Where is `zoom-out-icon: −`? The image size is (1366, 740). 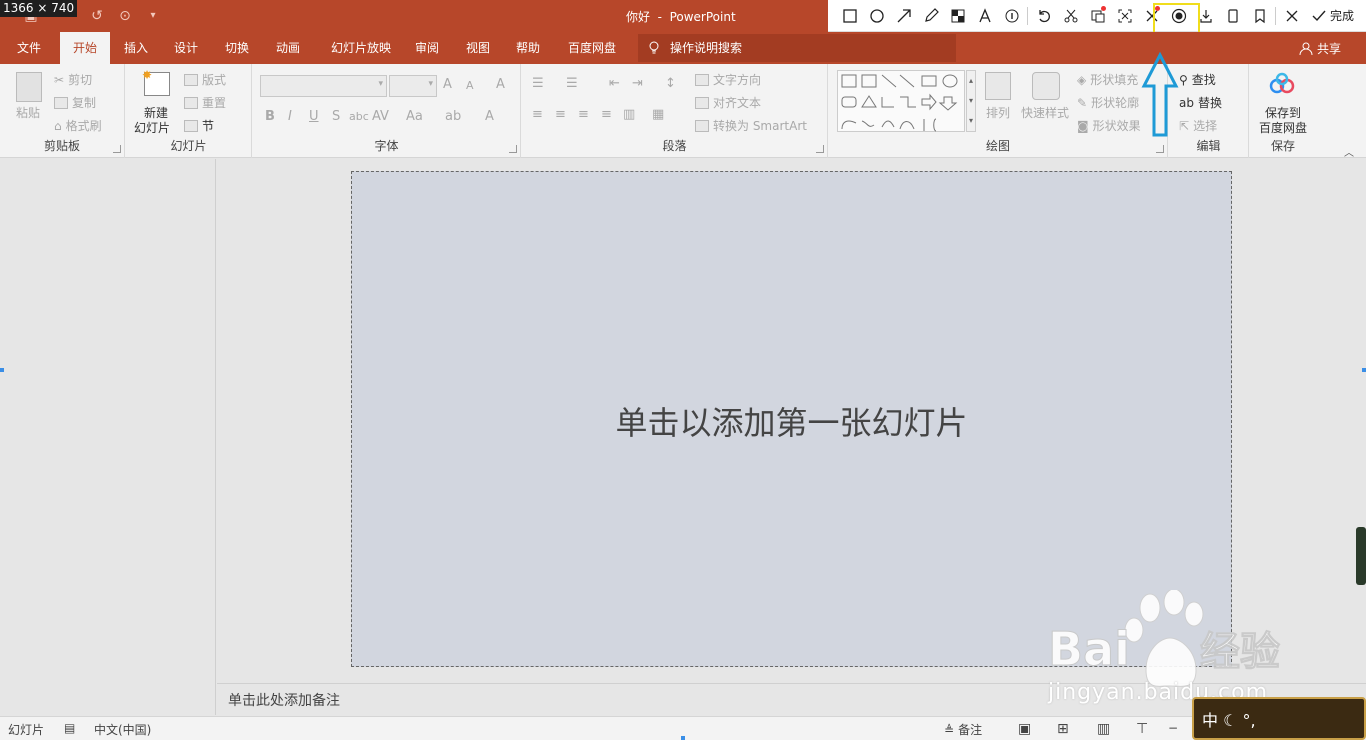 zoom-out-icon: − is located at coordinates (1173, 728).